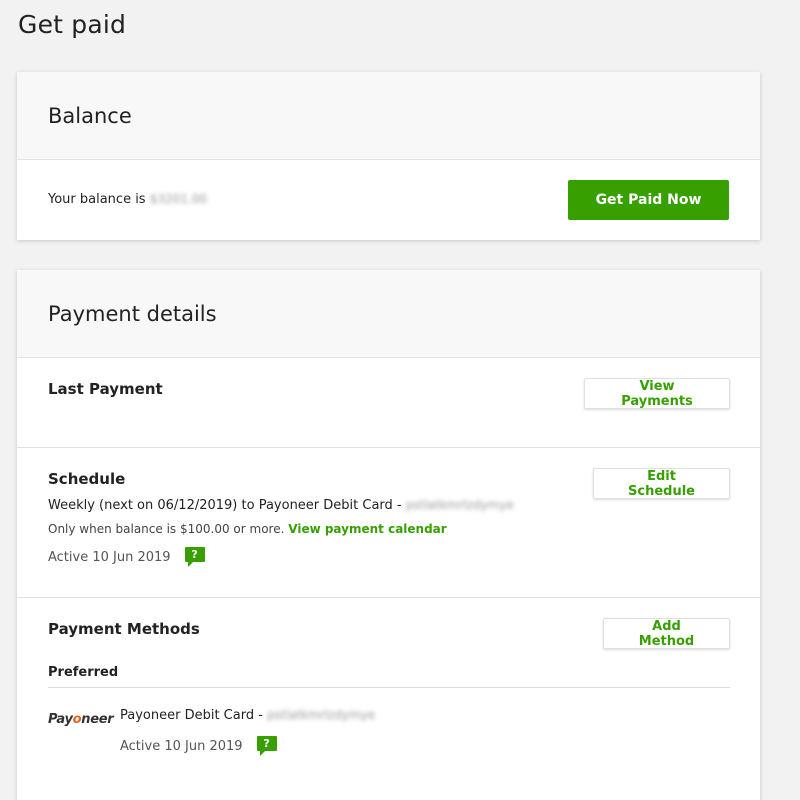 The width and height of the screenshot is (800, 800). What do you see at coordinates (459, 505) in the screenshot?
I see `schedule-account-masked: pstlatkmrlzdymye` at bounding box center [459, 505].